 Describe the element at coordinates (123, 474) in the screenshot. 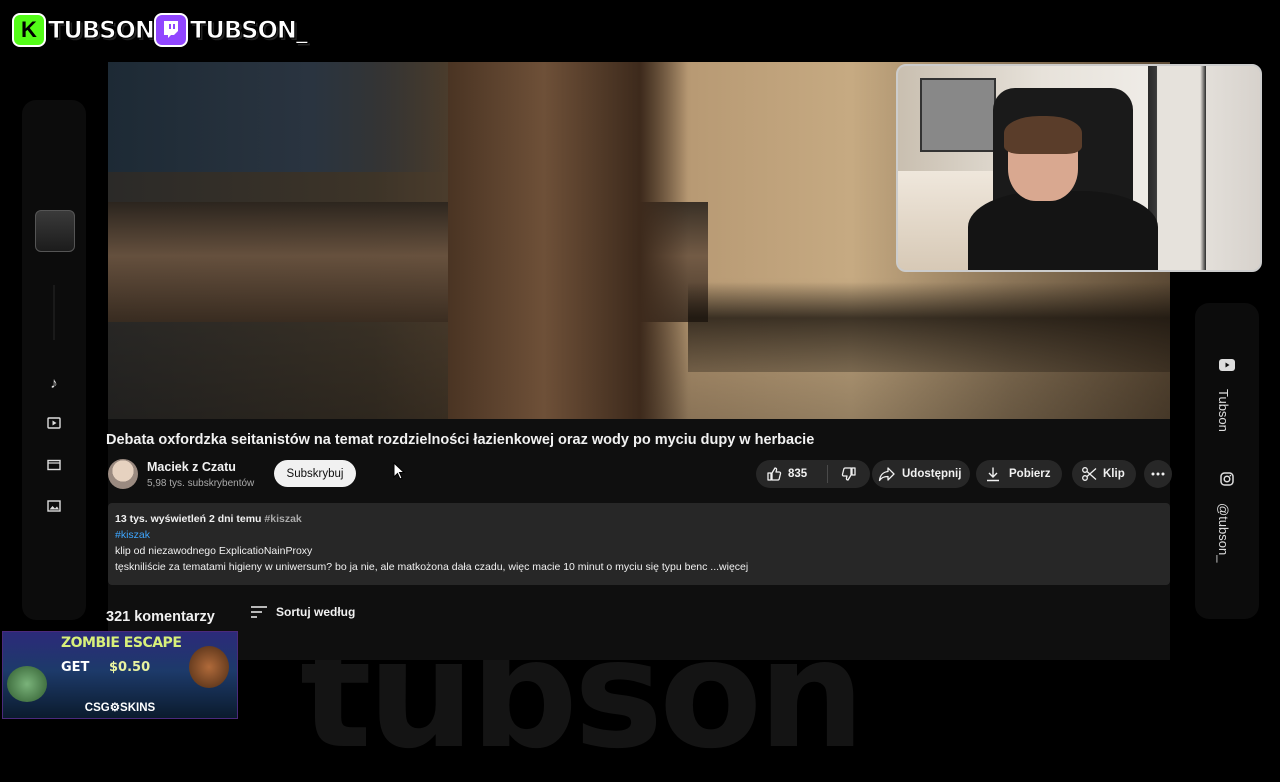

I see `channel-avatar` at that location.